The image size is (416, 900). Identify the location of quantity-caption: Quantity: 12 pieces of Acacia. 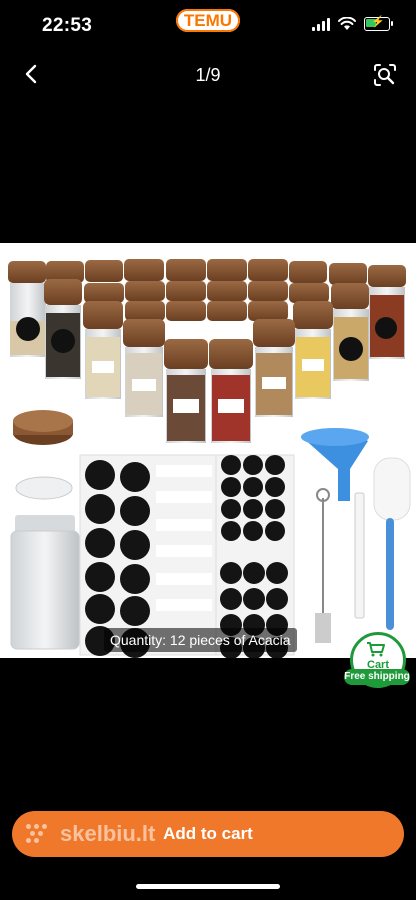
(200, 640).